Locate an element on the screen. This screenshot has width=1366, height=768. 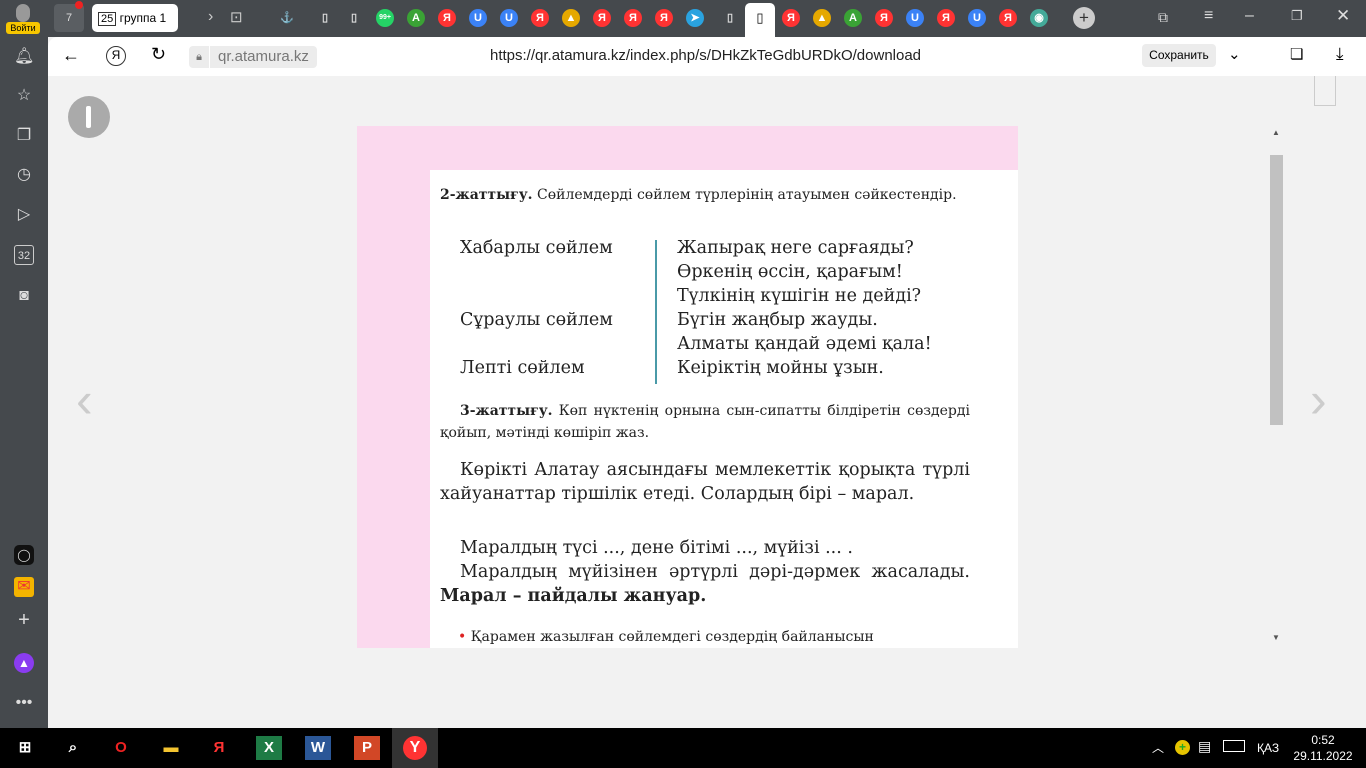
mail-icon: ✉ is located at coordinates (24, 587).